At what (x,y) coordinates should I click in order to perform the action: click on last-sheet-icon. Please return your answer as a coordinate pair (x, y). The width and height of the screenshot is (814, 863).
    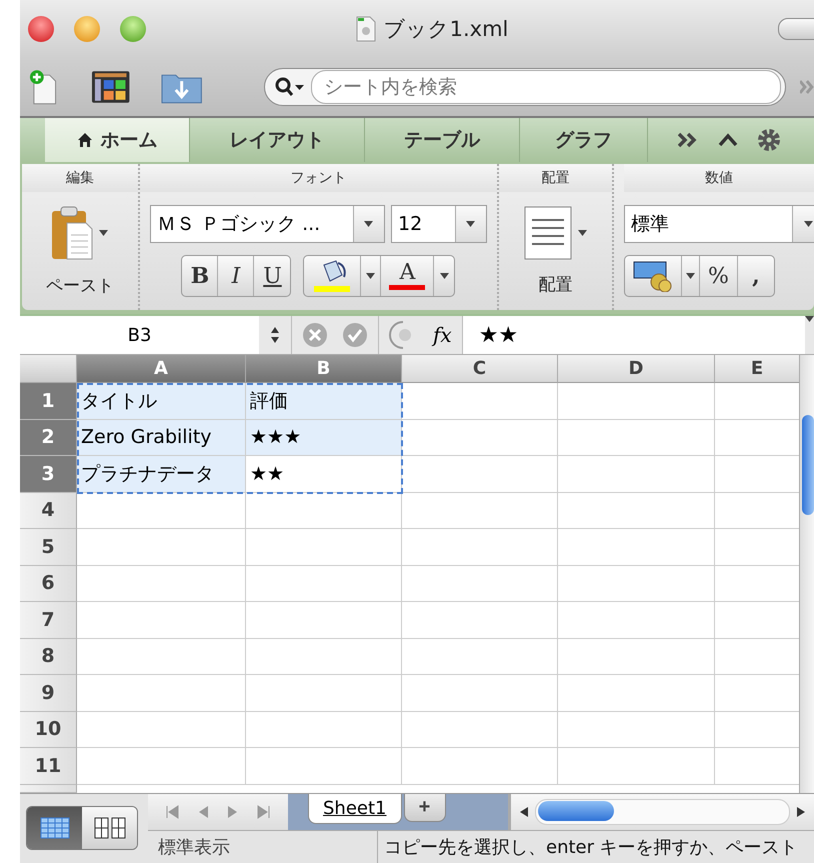
    Looking at the image, I should click on (263, 811).